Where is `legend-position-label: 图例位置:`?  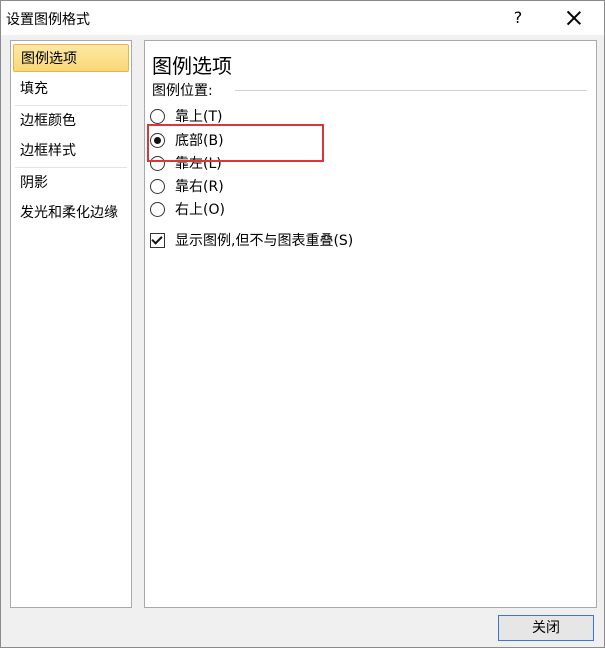 legend-position-label: 图例位置: is located at coordinates (182, 91).